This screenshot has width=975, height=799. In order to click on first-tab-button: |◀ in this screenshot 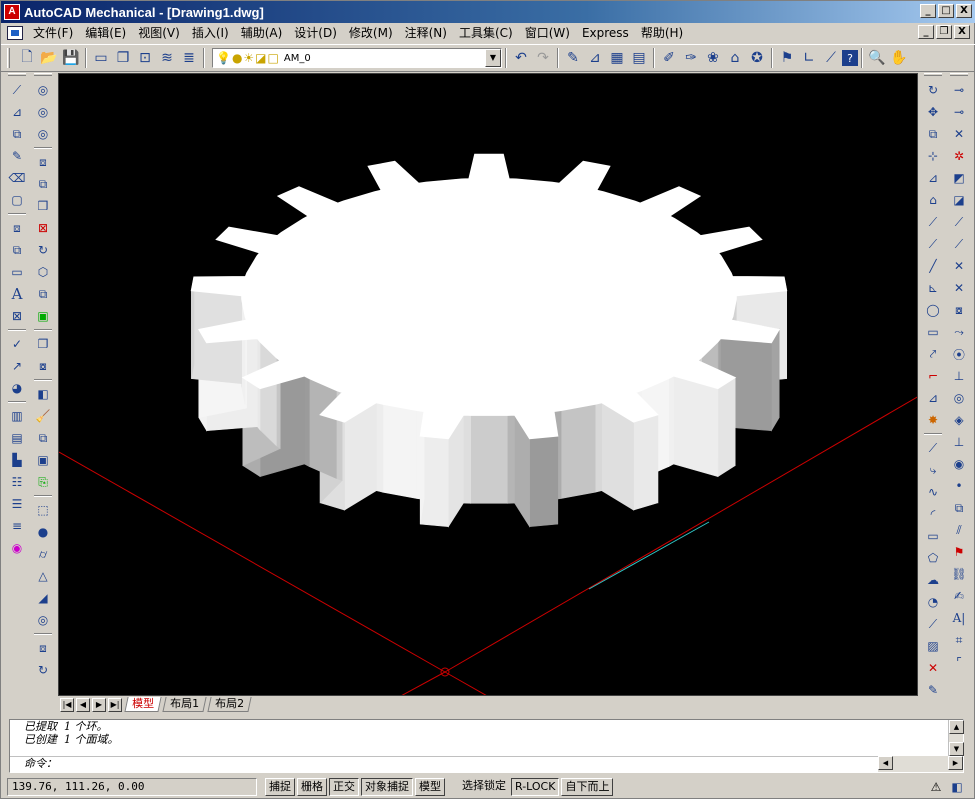, I will do `click(67, 704)`.